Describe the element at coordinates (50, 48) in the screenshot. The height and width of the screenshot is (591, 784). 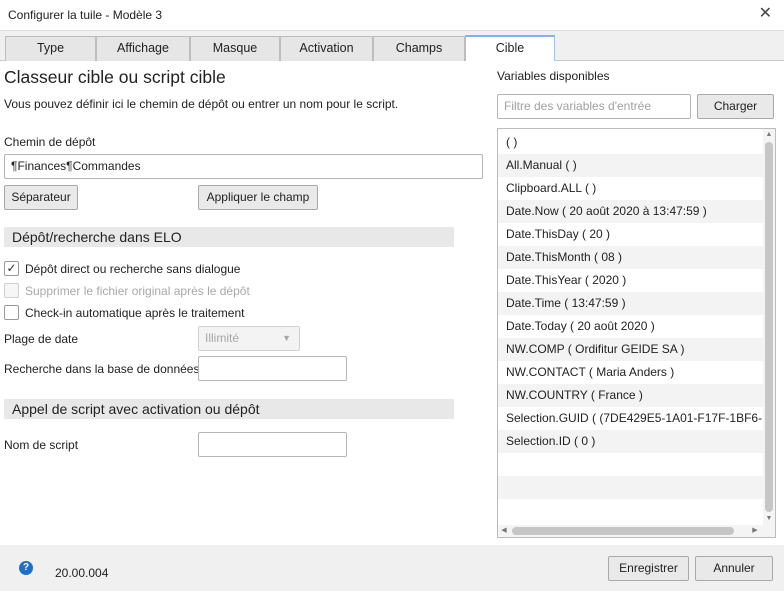
I see `tab-type: Type` at that location.